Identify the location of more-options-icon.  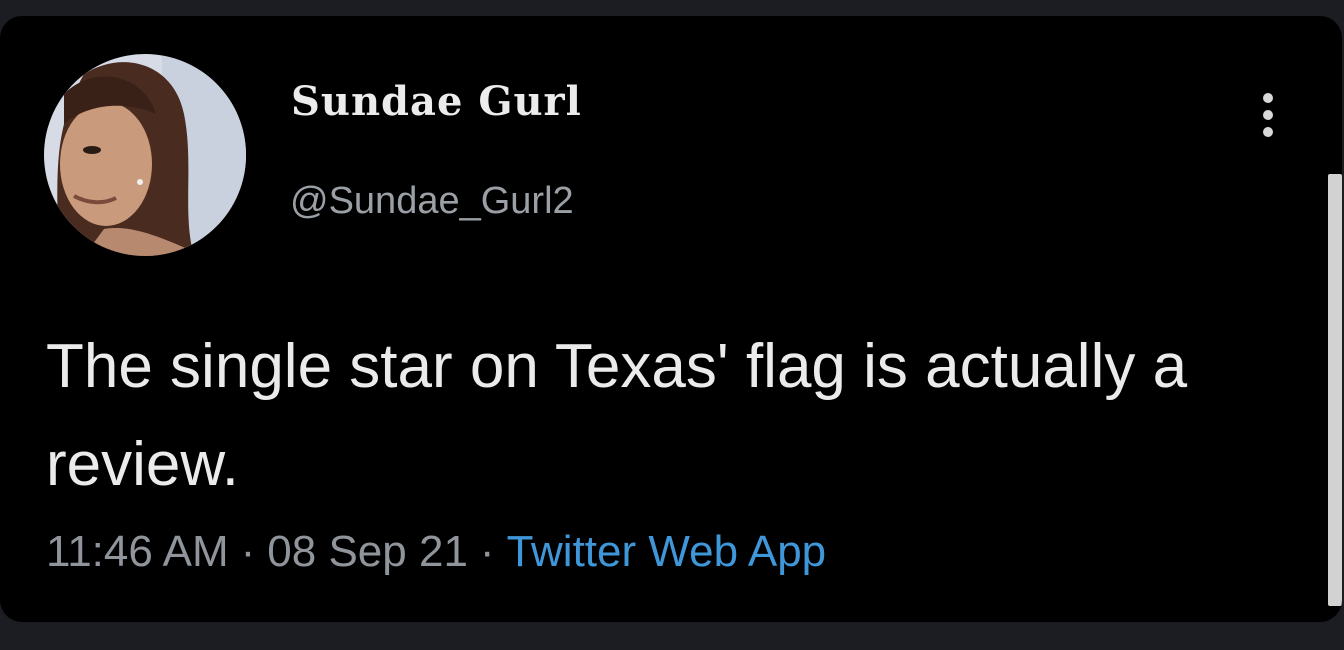
(1268, 115).